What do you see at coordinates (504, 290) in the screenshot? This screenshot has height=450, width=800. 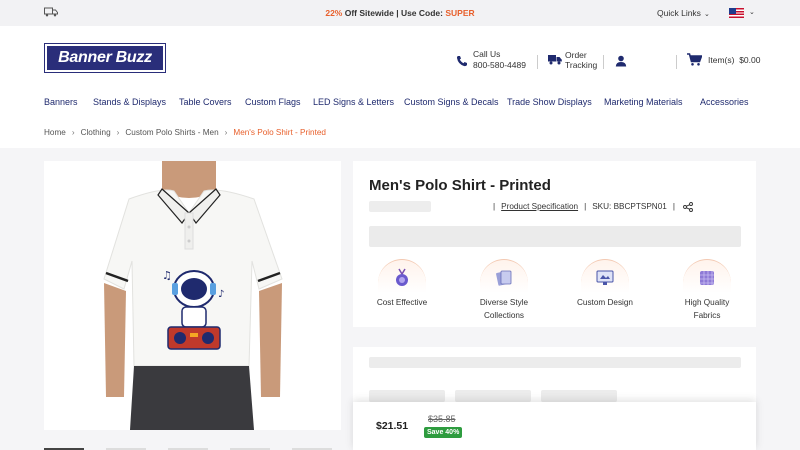 I see `feature-diverse-styles: Diverse Style Collections` at bounding box center [504, 290].